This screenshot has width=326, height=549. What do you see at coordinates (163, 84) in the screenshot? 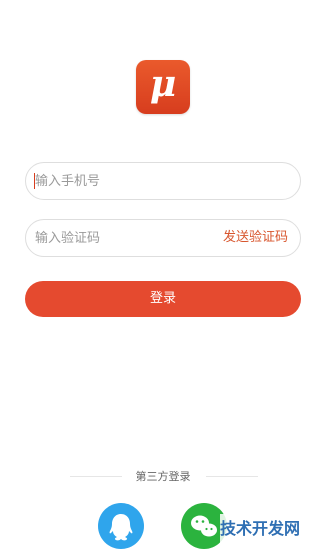
I see `app-logo-letter: μ` at bounding box center [163, 84].